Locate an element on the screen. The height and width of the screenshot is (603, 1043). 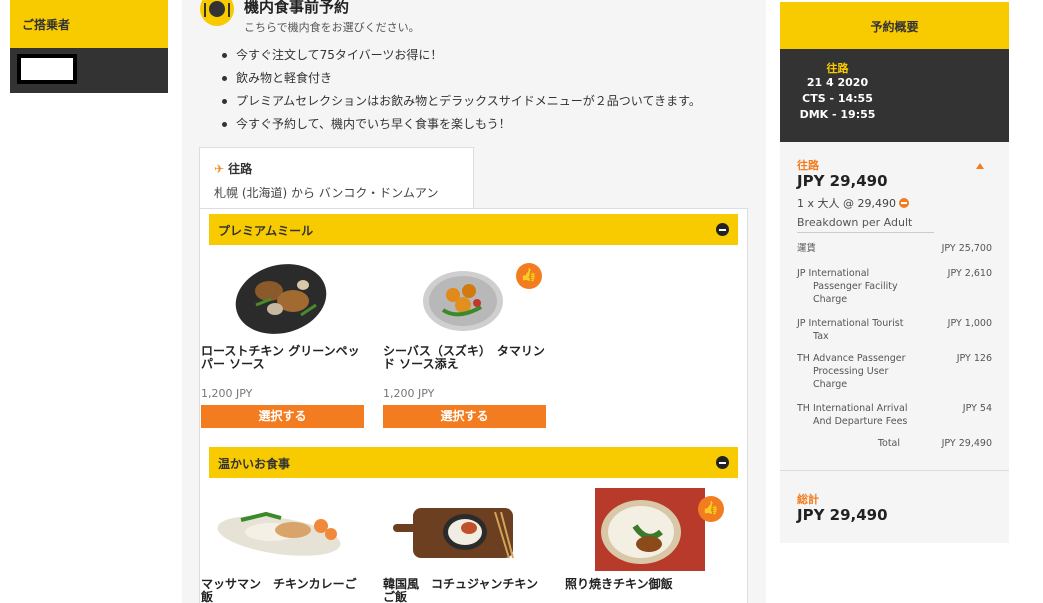
summary-flight-direction: 往路 is located at coordinates (837, 68).